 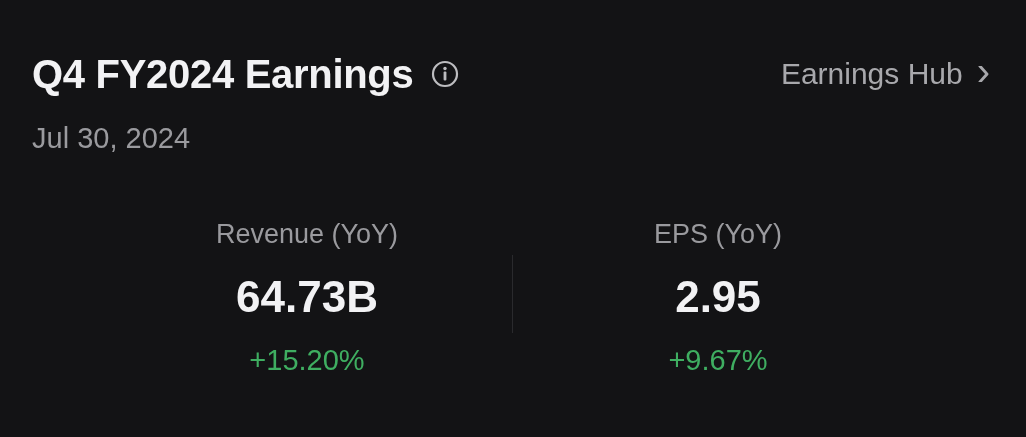 What do you see at coordinates (718, 360) in the screenshot?
I see `metric-change: +9.67%` at bounding box center [718, 360].